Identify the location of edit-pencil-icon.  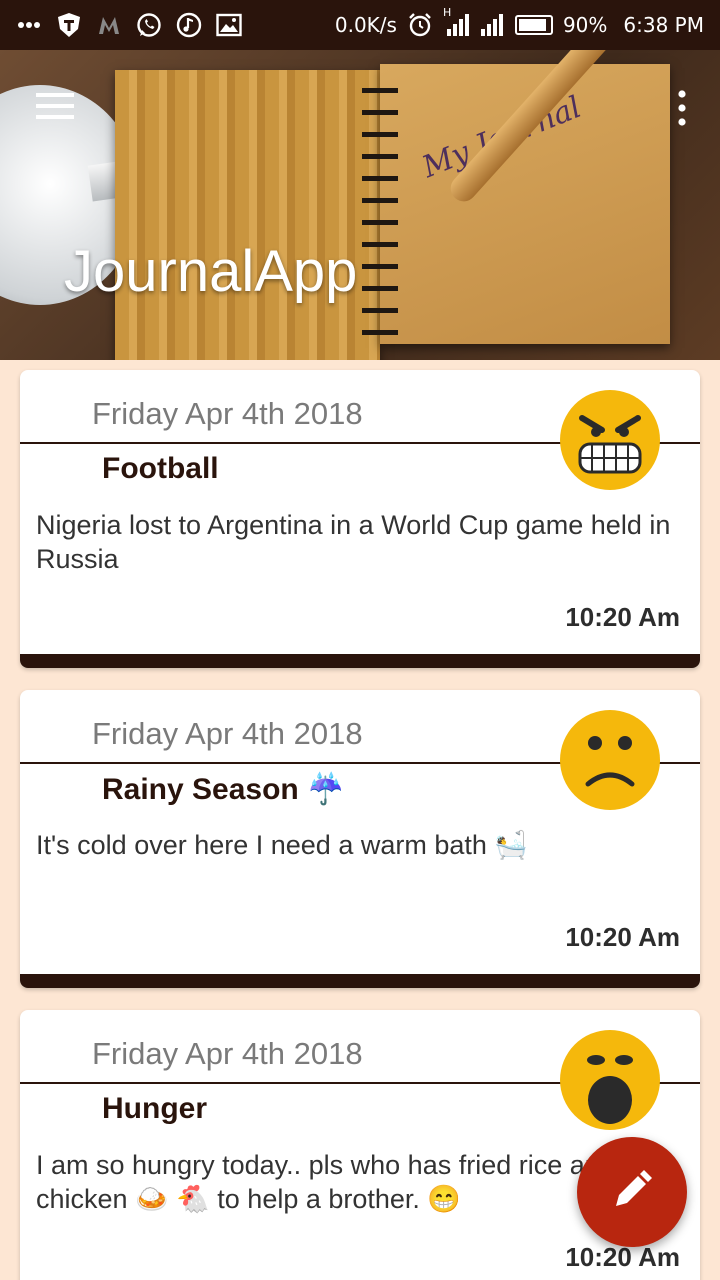
(632, 1192).